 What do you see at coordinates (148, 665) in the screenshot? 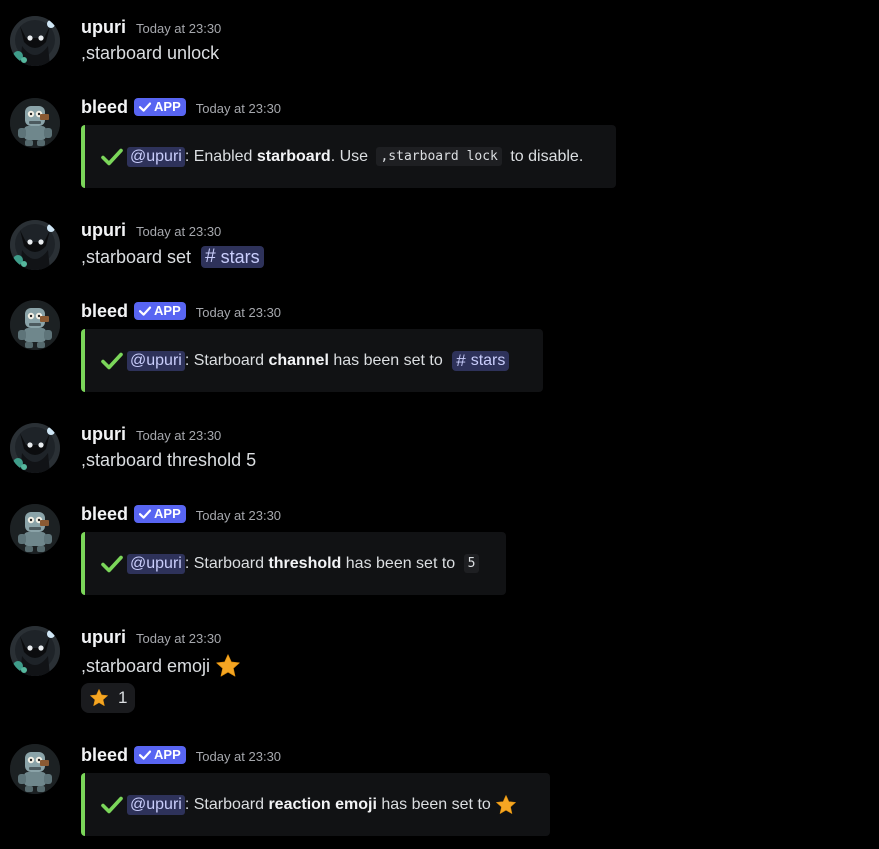
I see `message-text: ,starboard emoji` at bounding box center [148, 665].